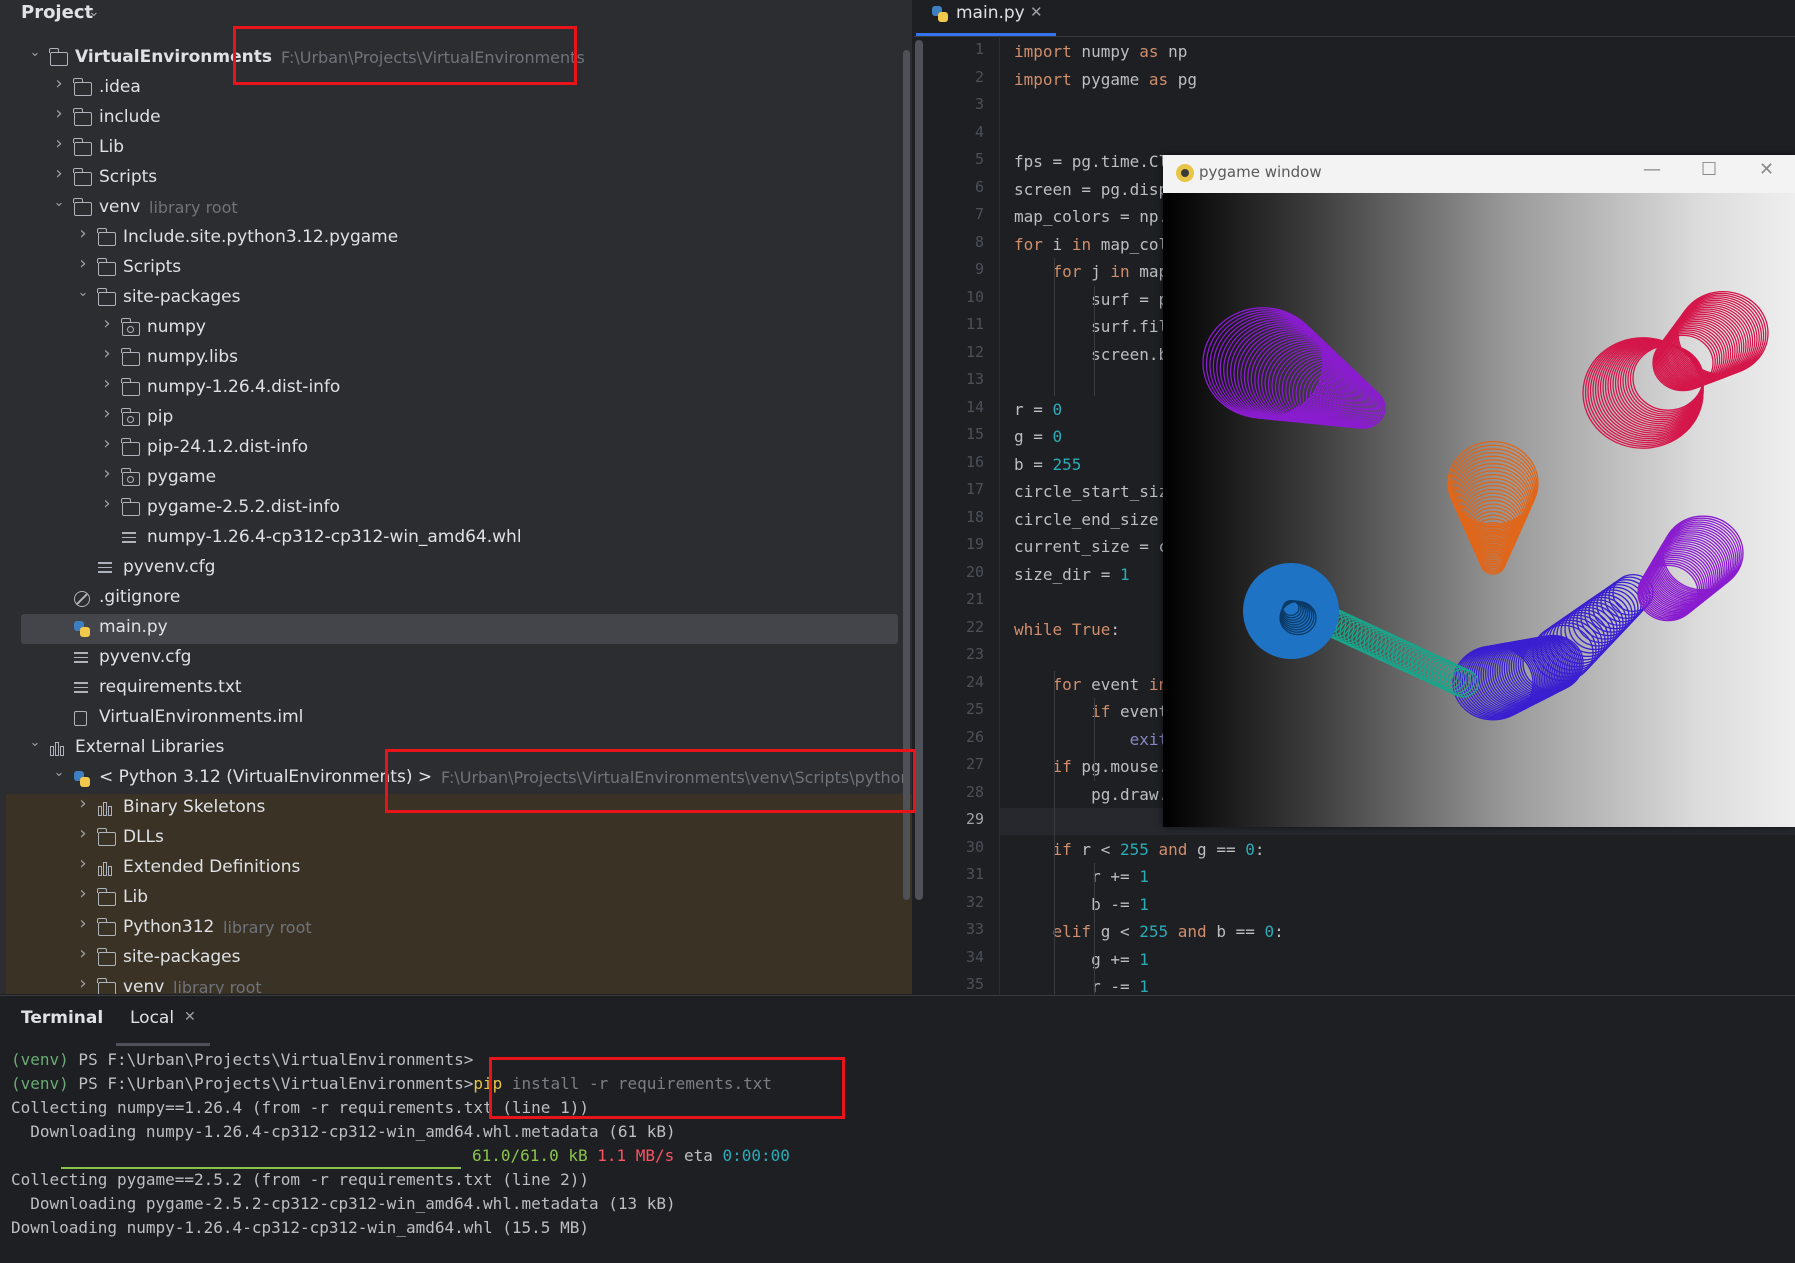  I want to click on tree-item: numpy-1.26.4-cp312-cp312-win_amd64.whl, so click(452, 539).